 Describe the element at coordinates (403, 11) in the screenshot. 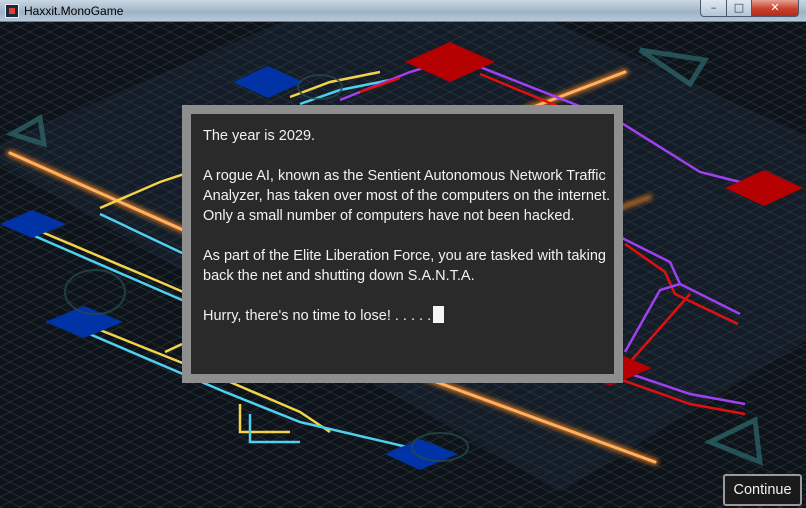

I see `window-titlebar: Haxxit.MonoGame – □ ✕` at that location.